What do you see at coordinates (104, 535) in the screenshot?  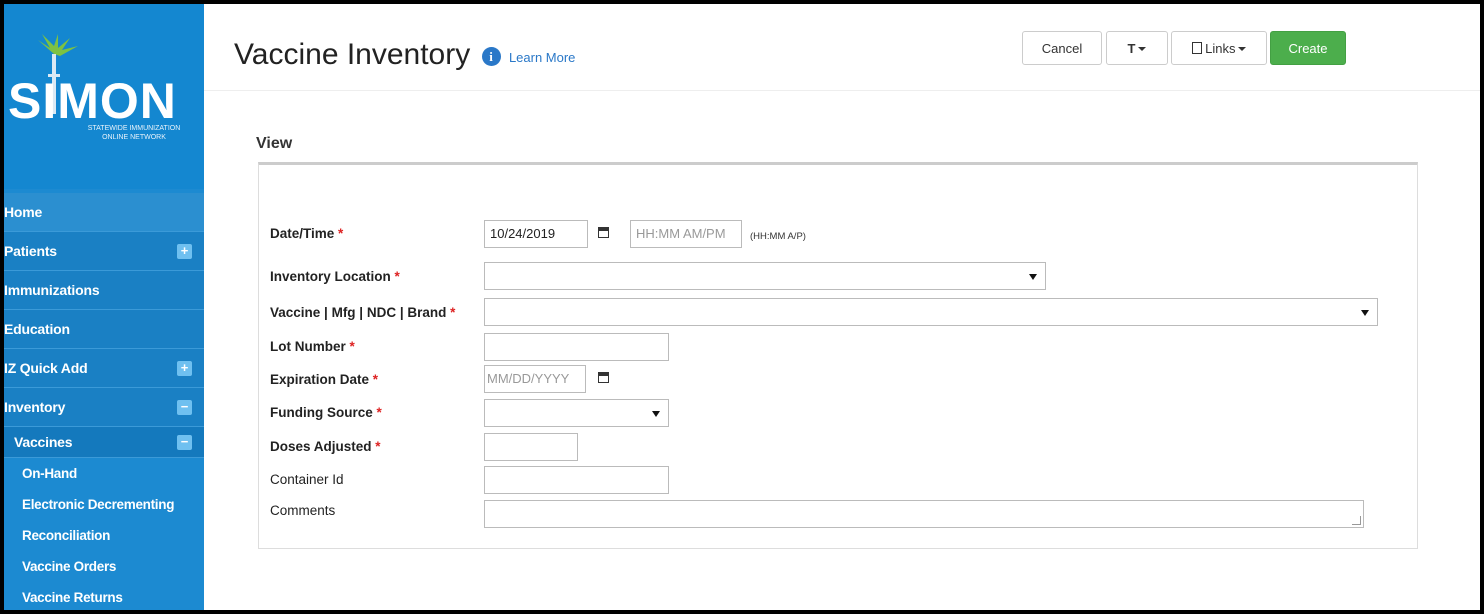 I see `sidebar-item-reconciliation: Reconciliation` at bounding box center [104, 535].